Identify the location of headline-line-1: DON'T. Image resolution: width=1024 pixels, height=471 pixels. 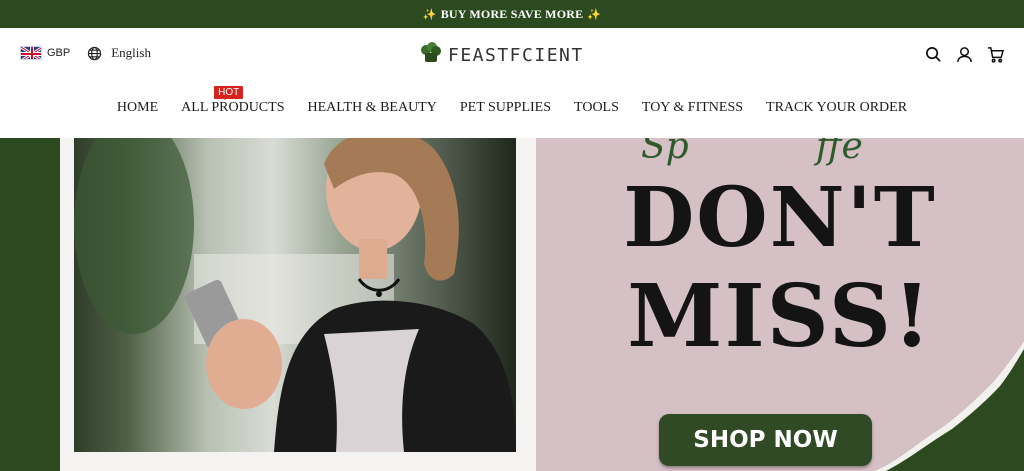
(780, 218).